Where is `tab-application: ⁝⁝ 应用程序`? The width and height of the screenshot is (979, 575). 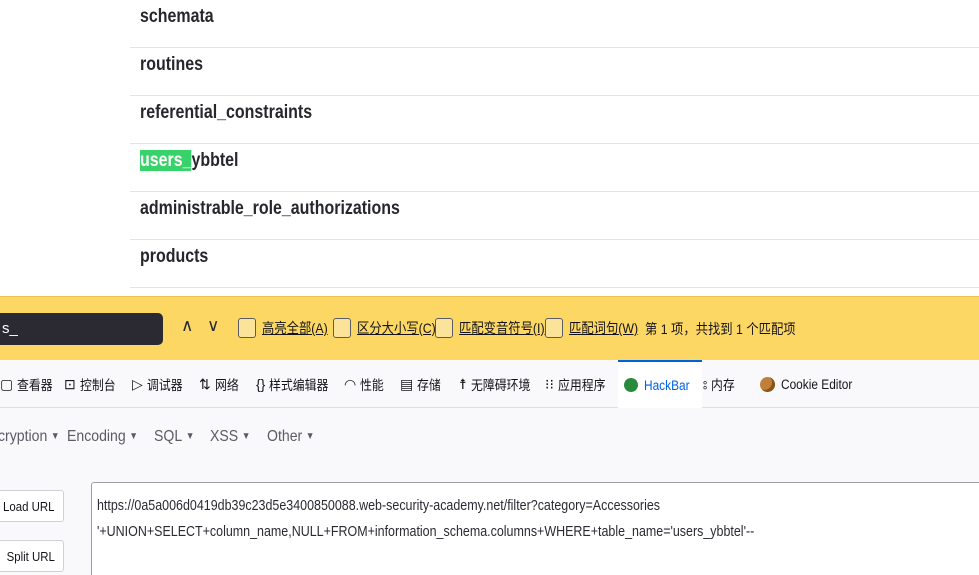
tab-application: ⁝⁝ 应用程序 is located at coordinates (578, 384).